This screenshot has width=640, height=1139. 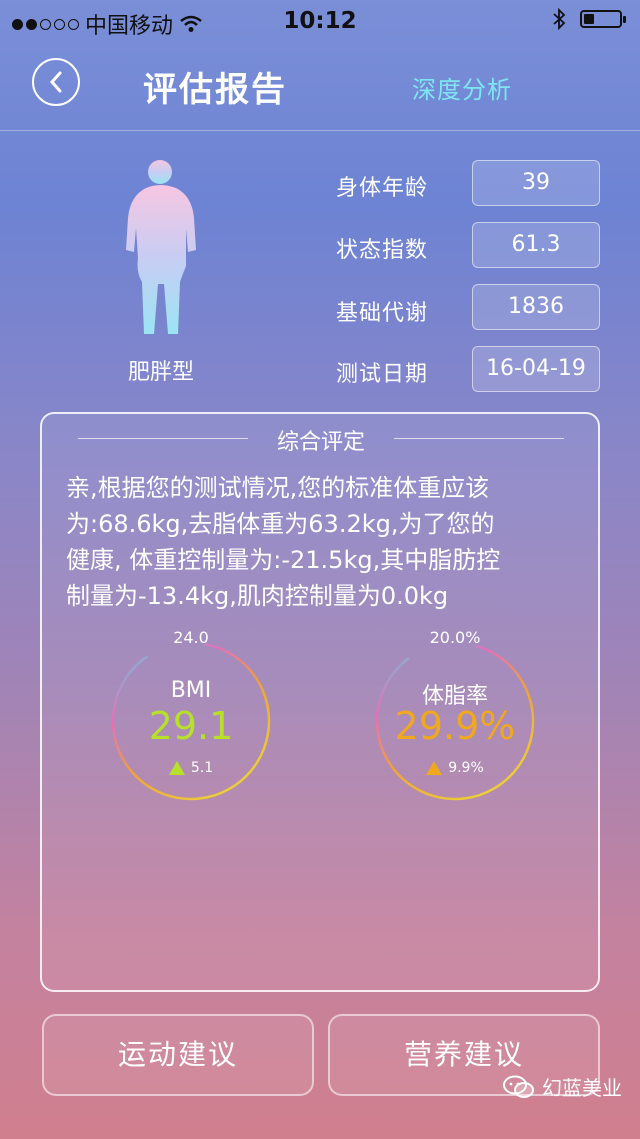 What do you see at coordinates (257, 596) in the screenshot?
I see `summary-line: 制量为-13.4kg,肌肉控制量为0.0kg` at bounding box center [257, 596].